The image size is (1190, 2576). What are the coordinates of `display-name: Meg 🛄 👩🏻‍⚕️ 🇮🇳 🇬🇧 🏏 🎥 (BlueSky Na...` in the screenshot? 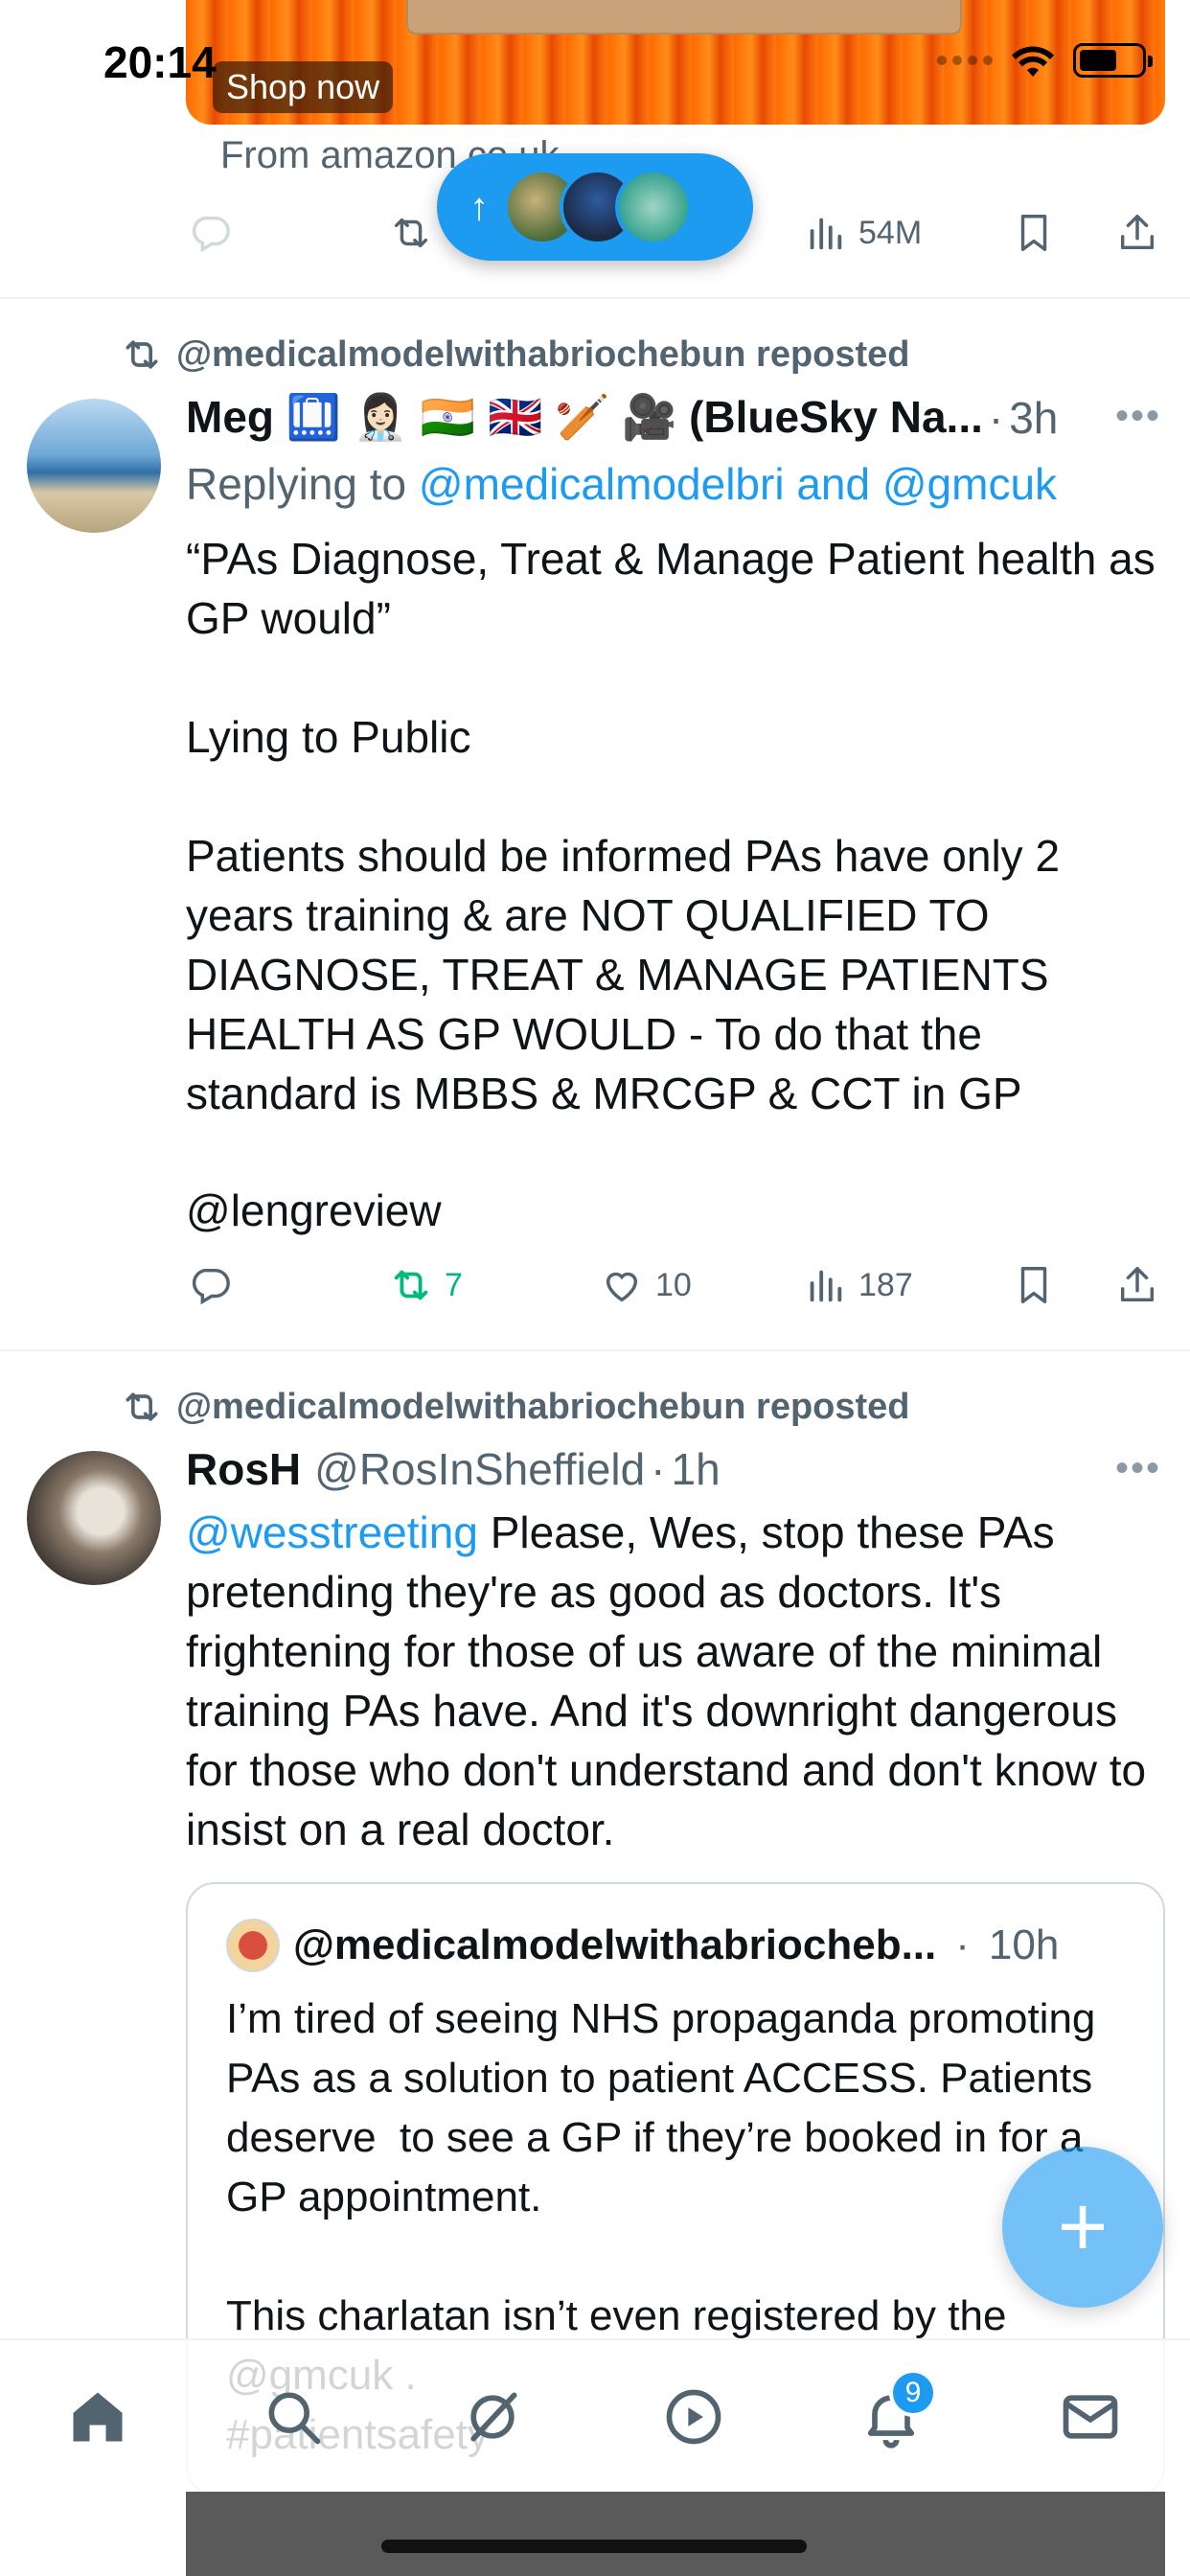 It's located at (585, 417).